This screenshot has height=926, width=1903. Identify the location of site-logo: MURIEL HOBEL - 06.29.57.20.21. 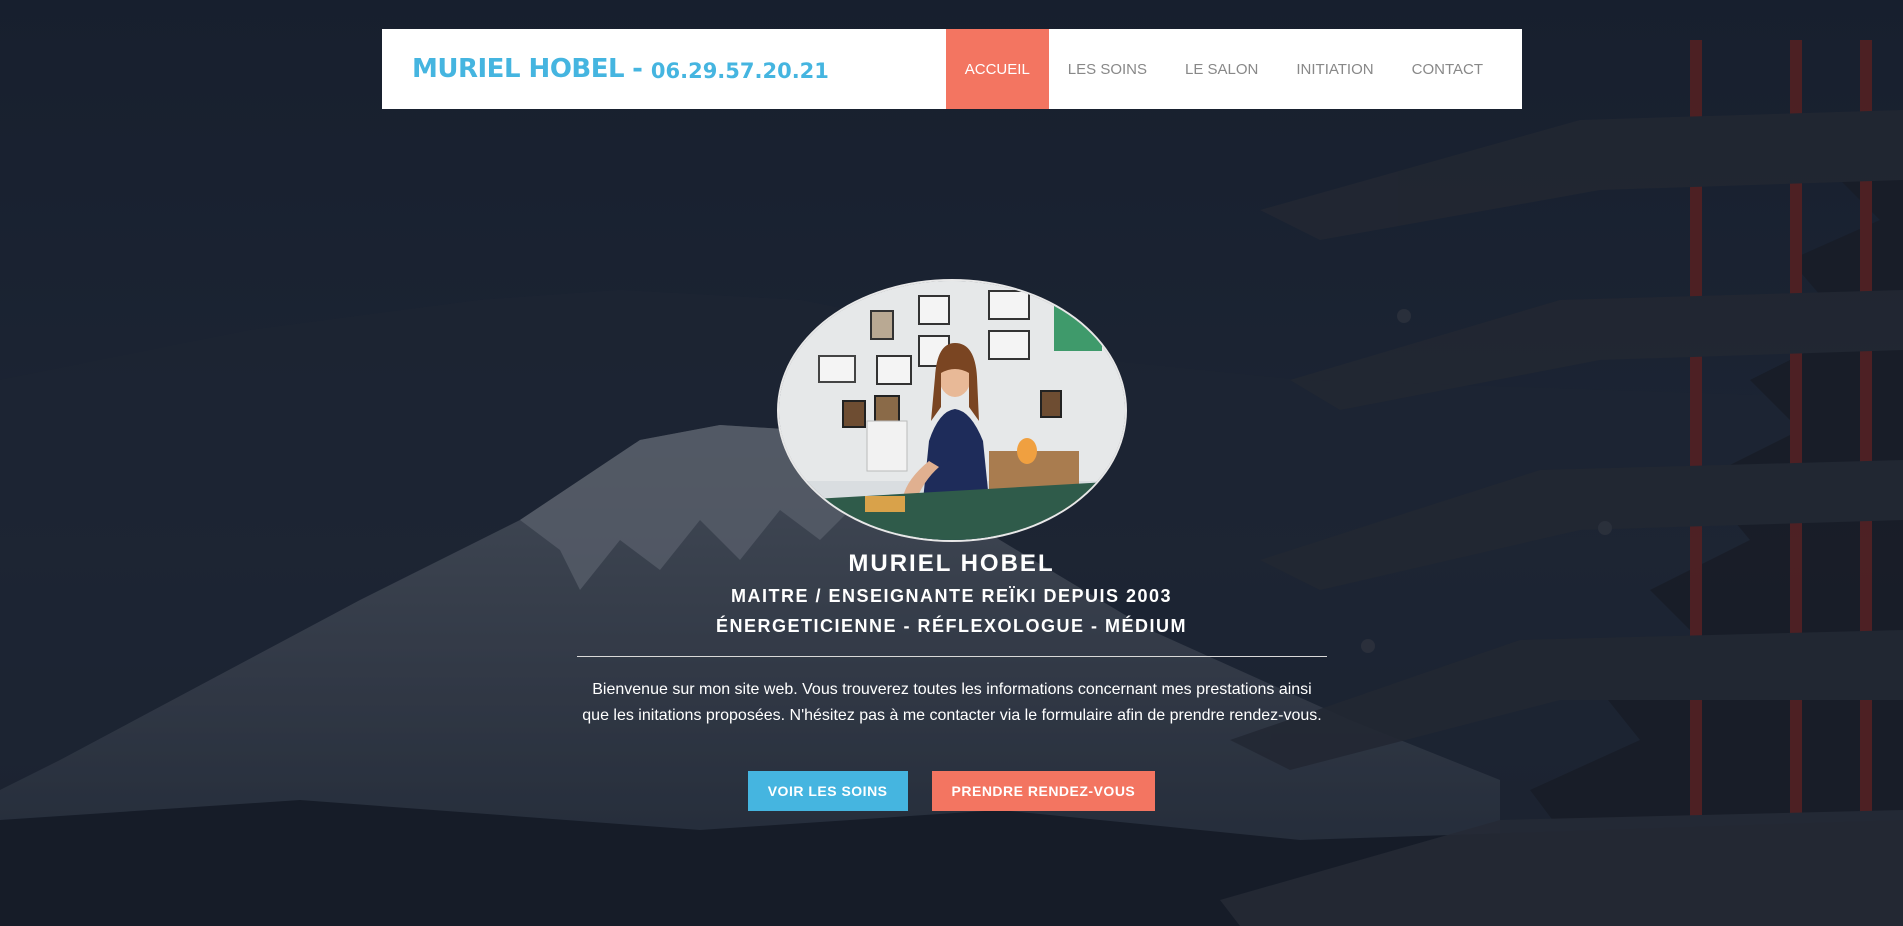
(664, 69).